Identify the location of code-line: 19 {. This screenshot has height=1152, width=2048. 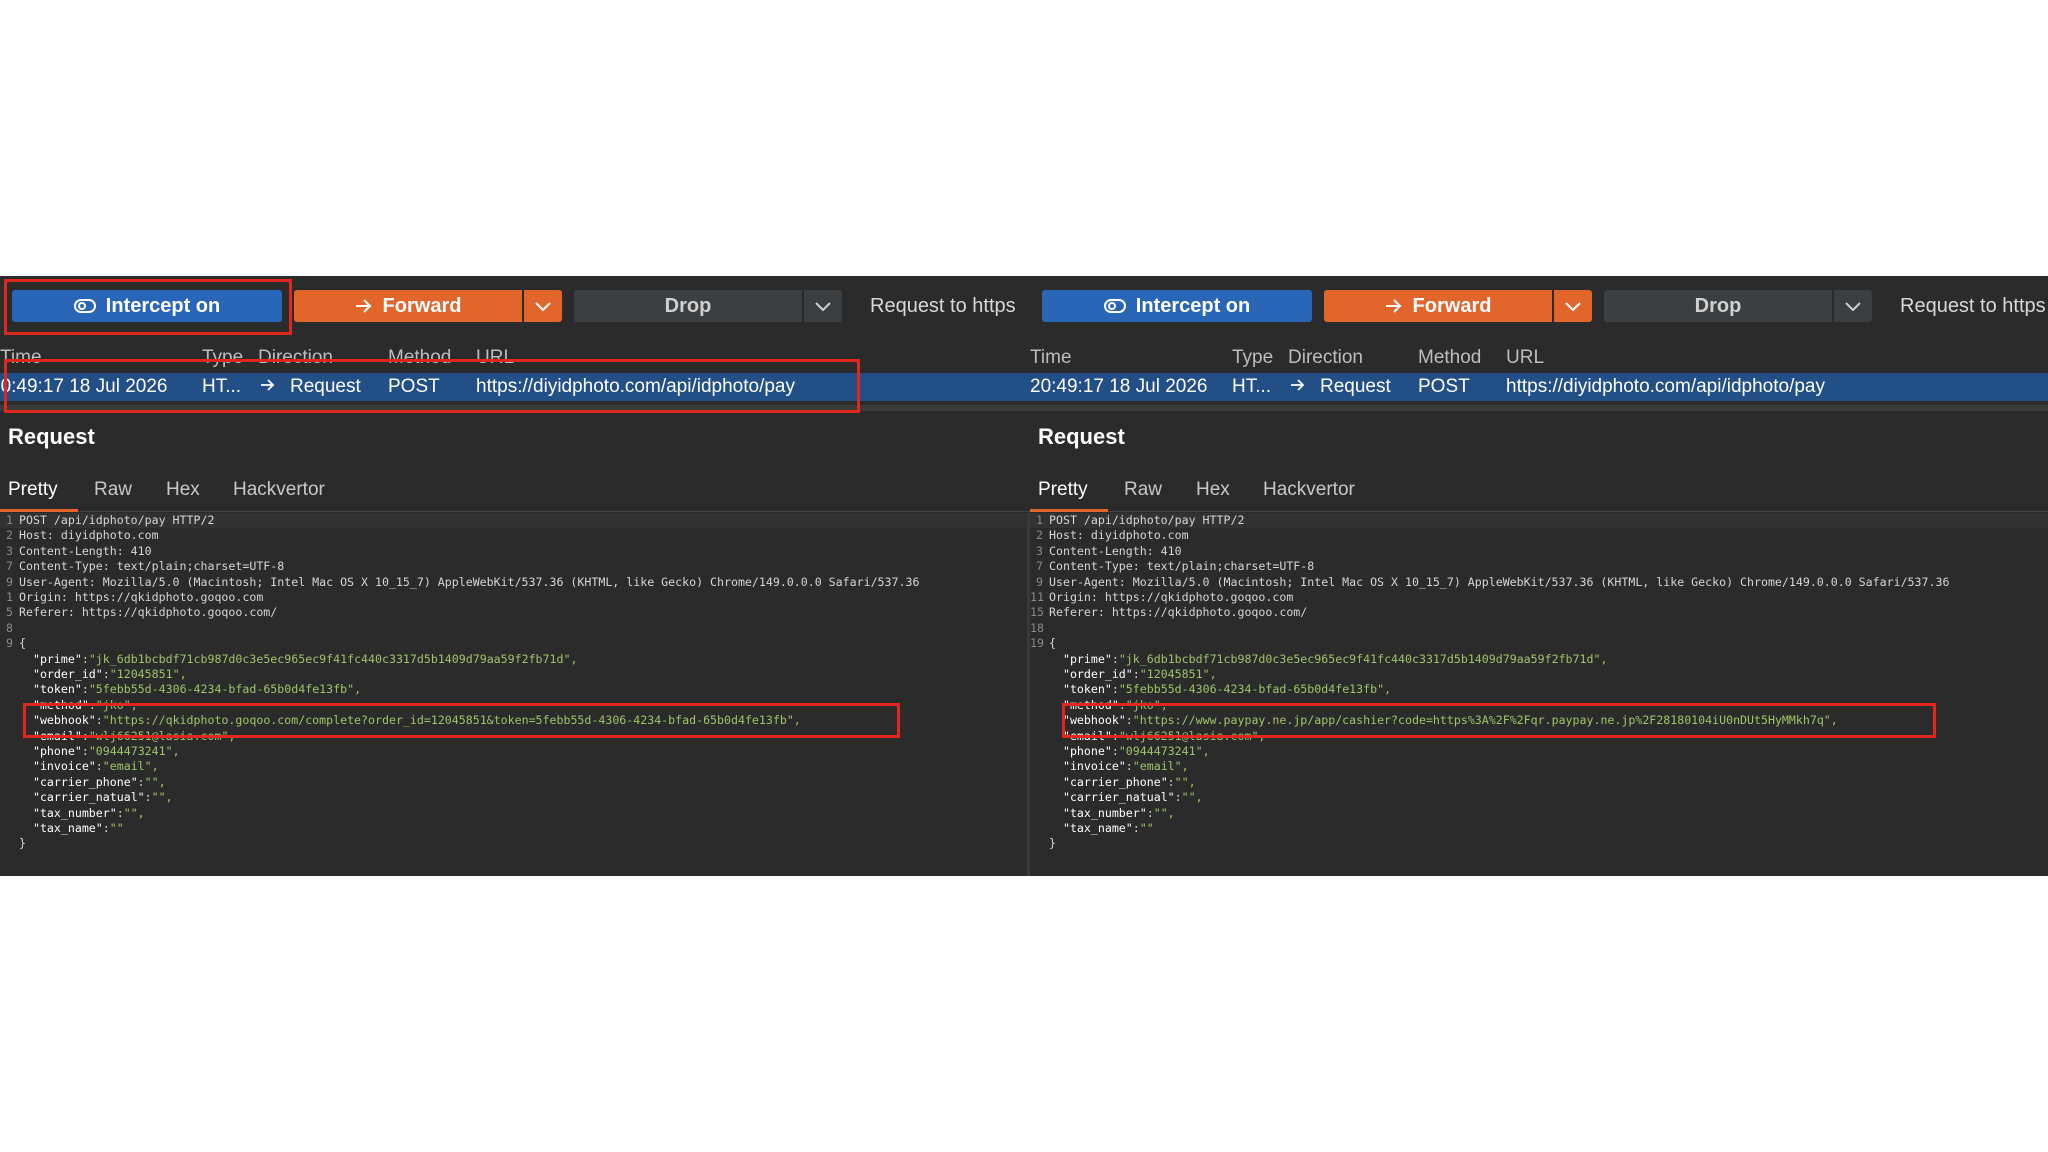
(1539, 643).